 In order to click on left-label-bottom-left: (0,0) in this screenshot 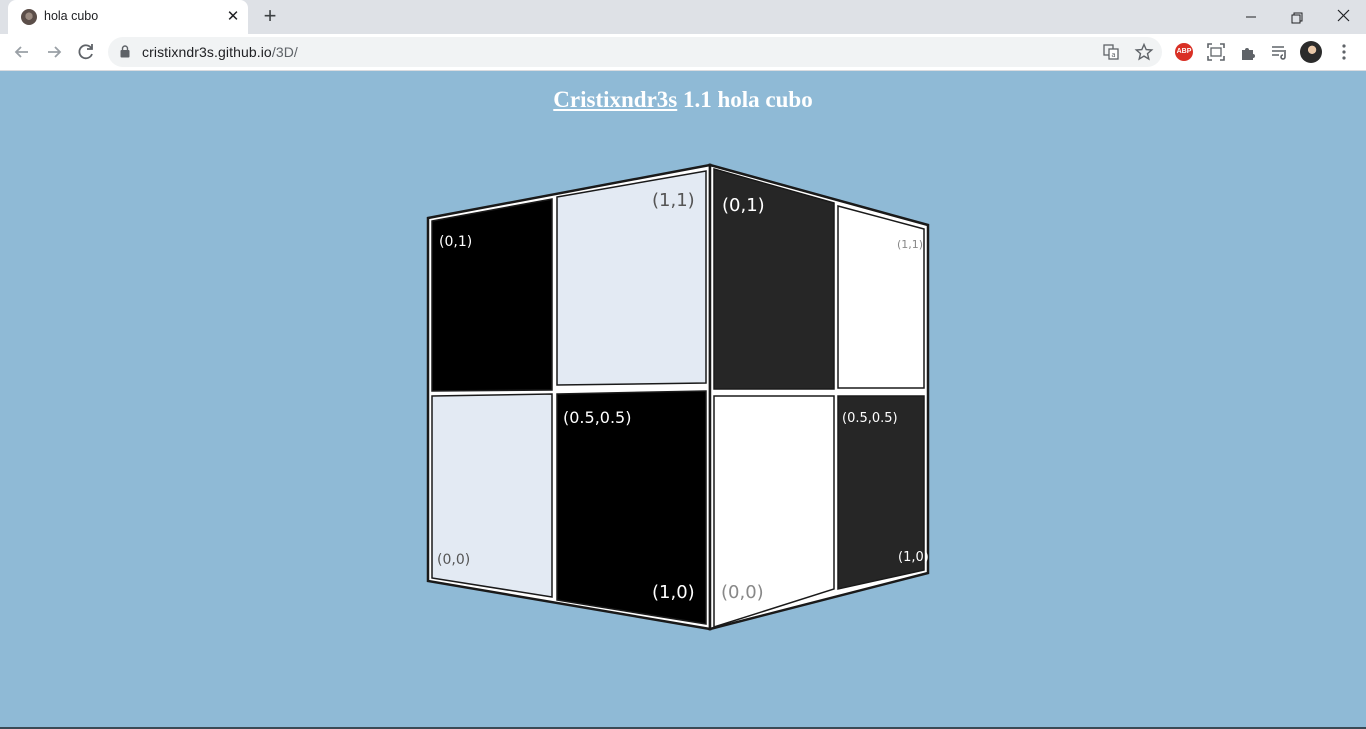, I will do `click(453, 560)`.